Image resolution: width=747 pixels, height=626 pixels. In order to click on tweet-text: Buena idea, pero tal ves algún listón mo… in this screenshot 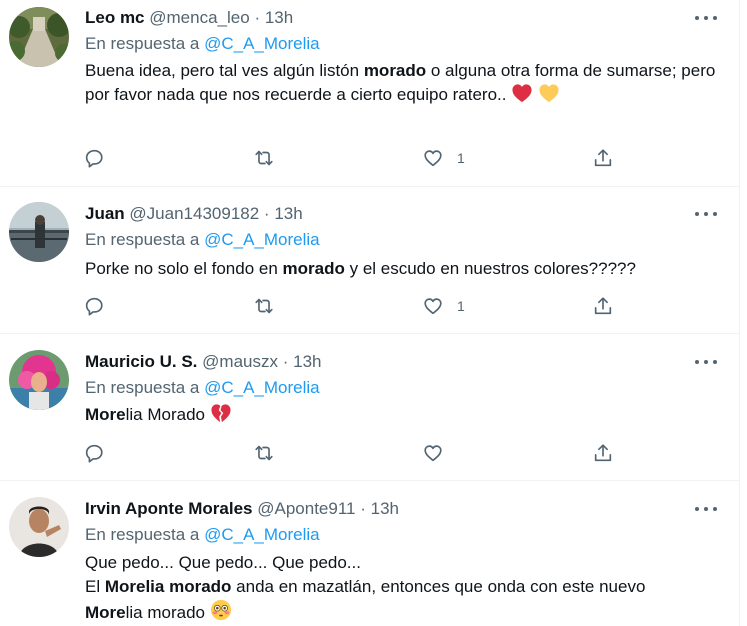, I will do `click(405, 84)`.